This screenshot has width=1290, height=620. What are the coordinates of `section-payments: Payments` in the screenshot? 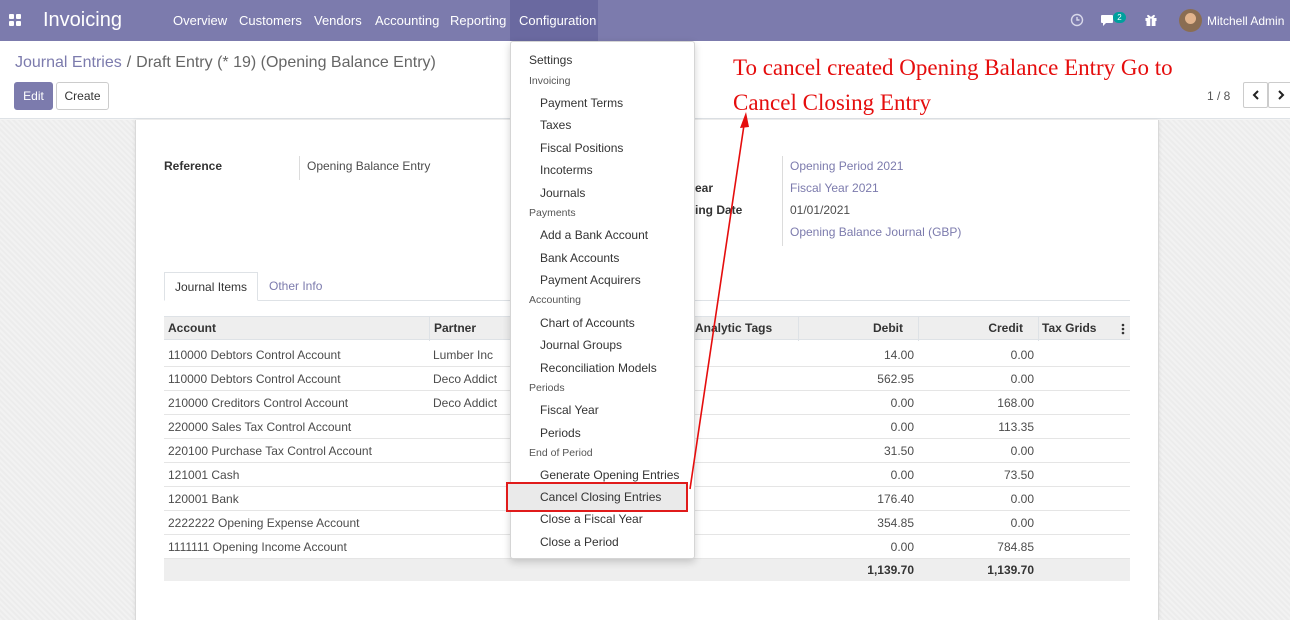 It's located at (552, 213).